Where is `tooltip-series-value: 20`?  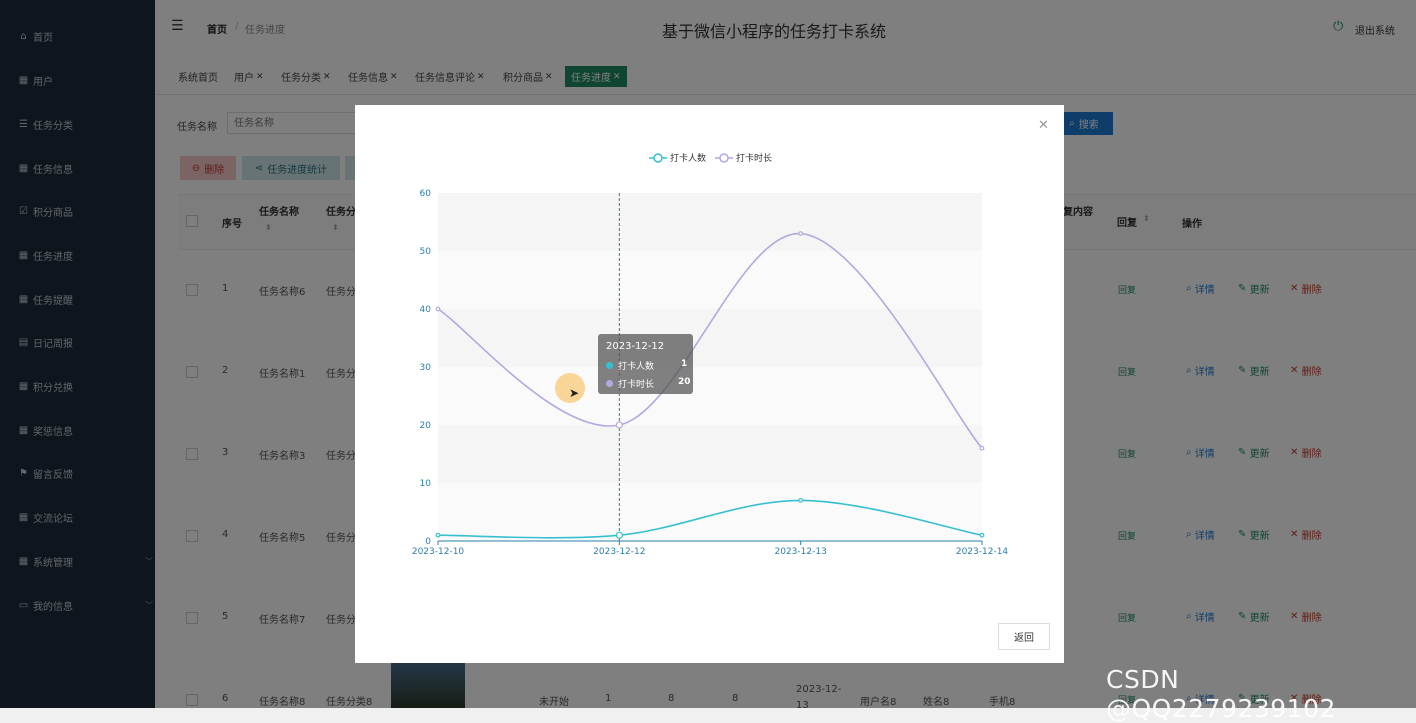 tooltip-series-value: 20 is located at coordinates (684, 382).